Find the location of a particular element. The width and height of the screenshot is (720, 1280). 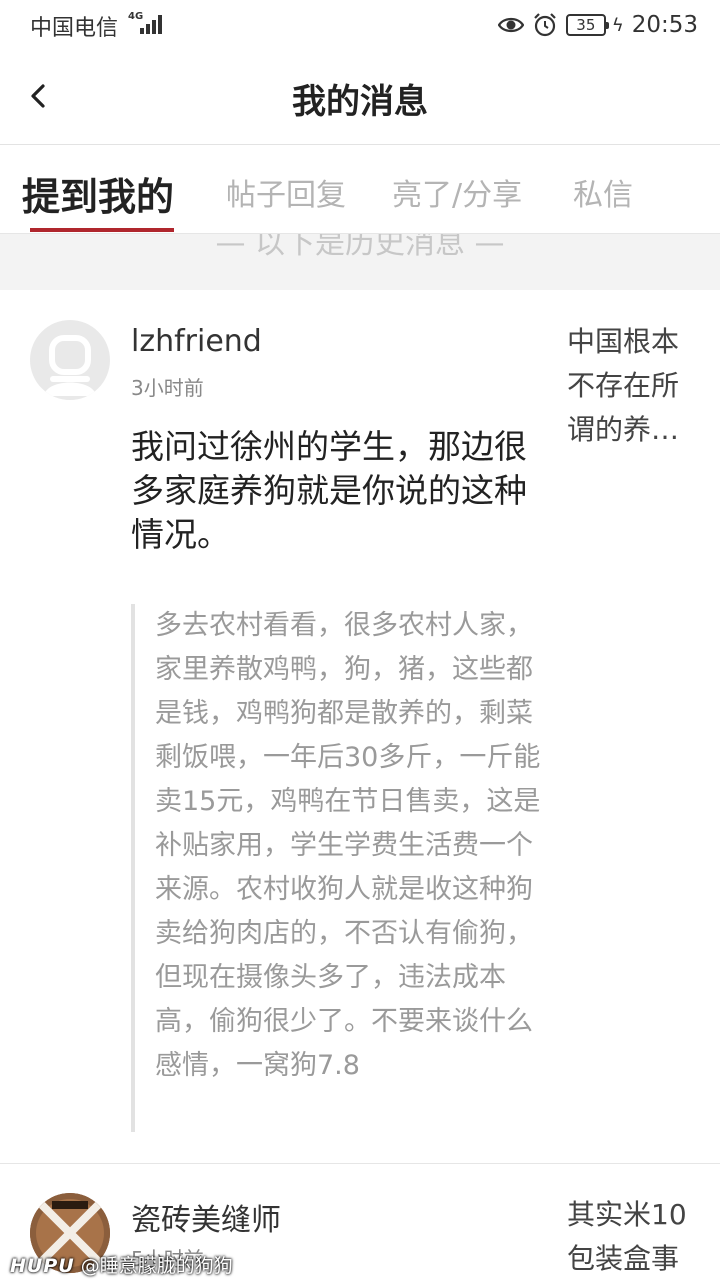

signal-icon is located at coordinates (153, 24).